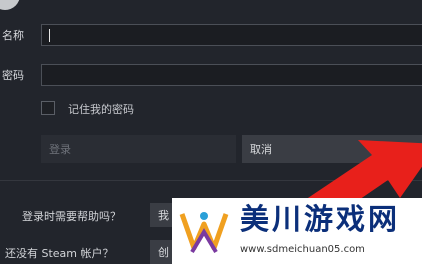  I want to click on login-button: 登录, so click(138, 149).